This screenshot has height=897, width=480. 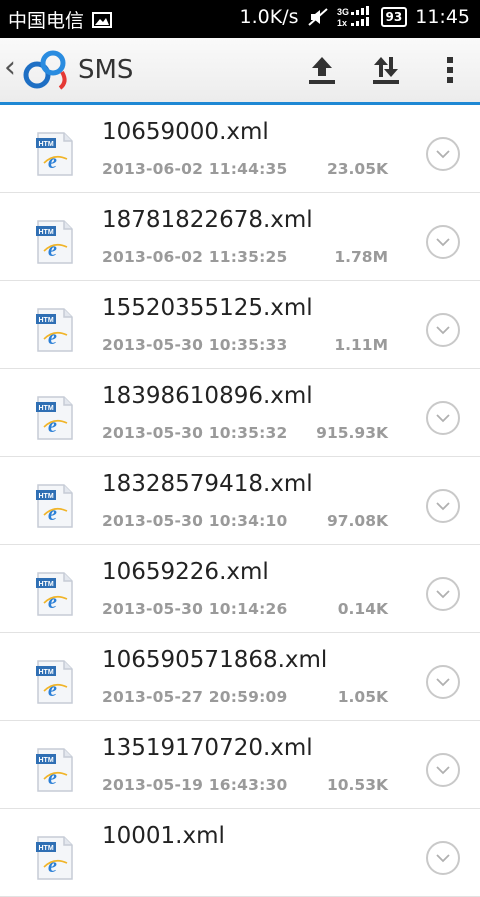 I want to click on transfer-icon, so click(x=386, y=70).